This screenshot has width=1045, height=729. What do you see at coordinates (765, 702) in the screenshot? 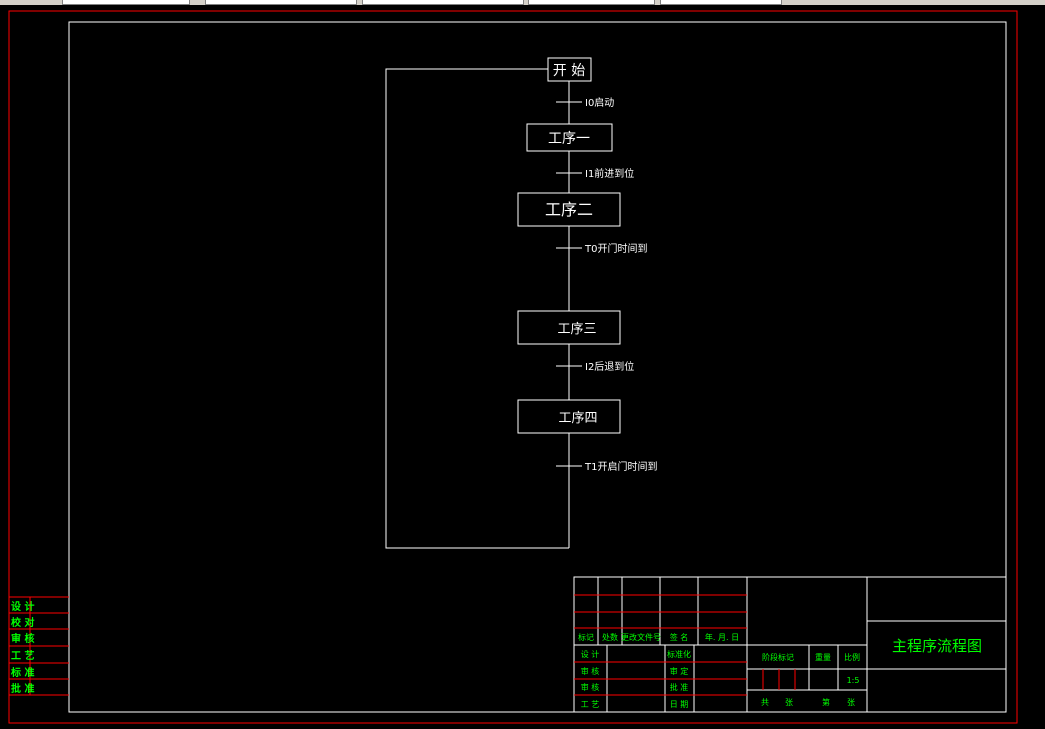
I see `sheet-label: 共` at bounding box center [765, 702].